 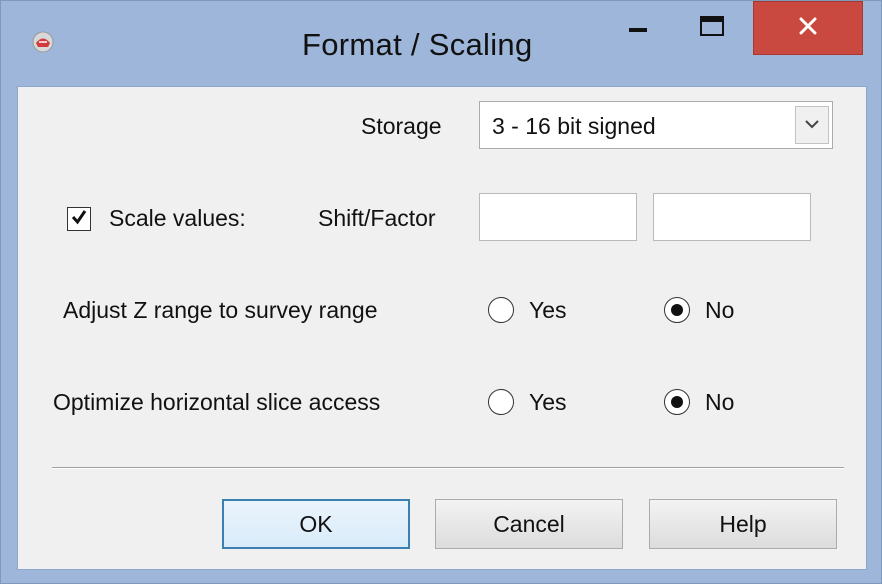 What do you see at coordinates (501, 402) in the screenshot?
I see `optimize-yes-radio` at bounding box center [501, 402].